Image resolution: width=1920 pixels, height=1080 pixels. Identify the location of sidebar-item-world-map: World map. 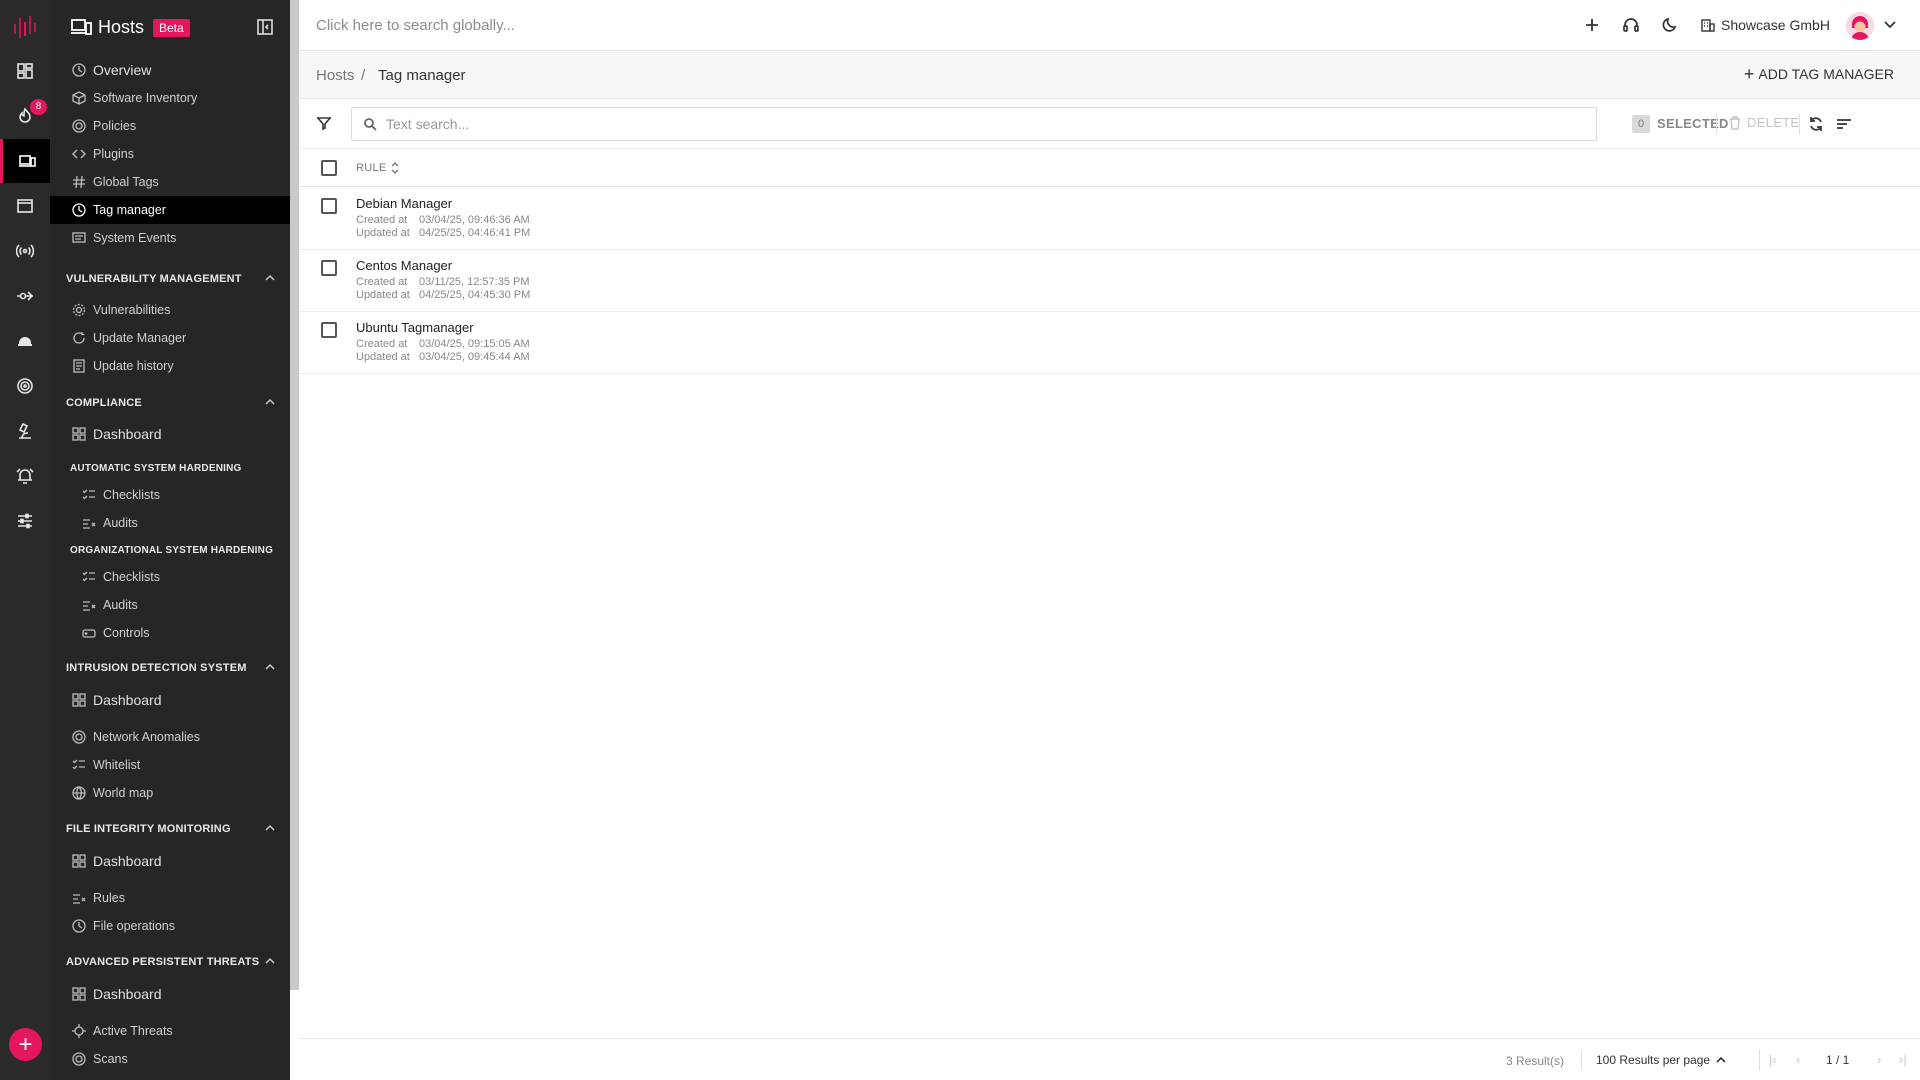
(170, 793).